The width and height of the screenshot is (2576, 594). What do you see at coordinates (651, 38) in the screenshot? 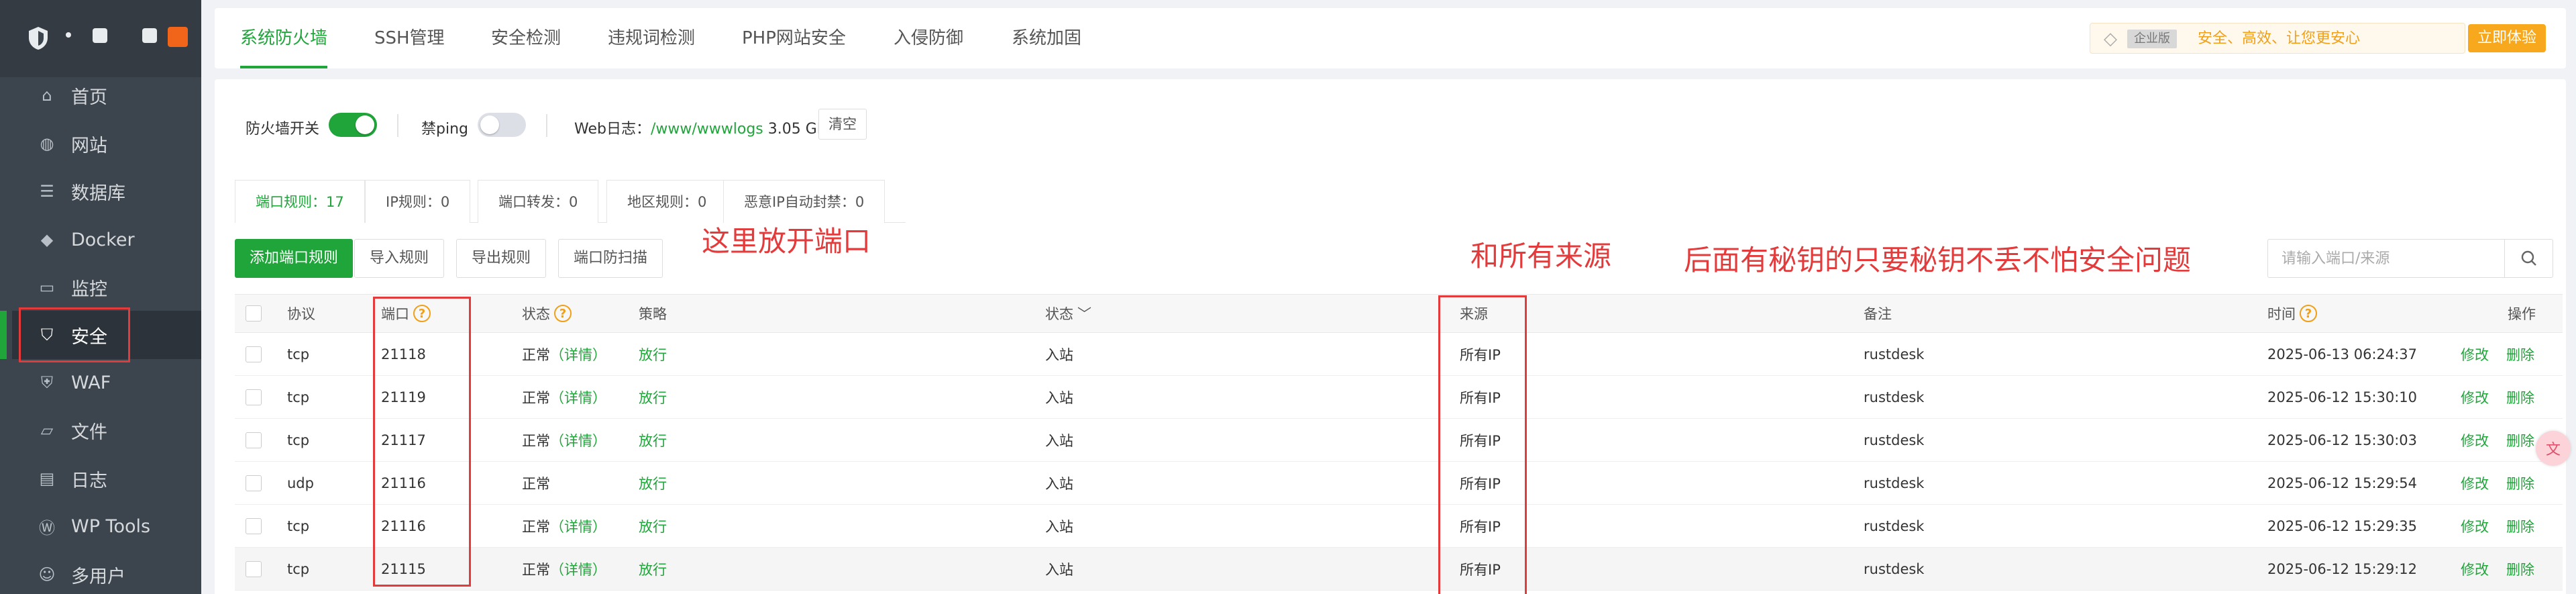
I see `tab-3: 违规词检测` at bounding box center [651, 38].